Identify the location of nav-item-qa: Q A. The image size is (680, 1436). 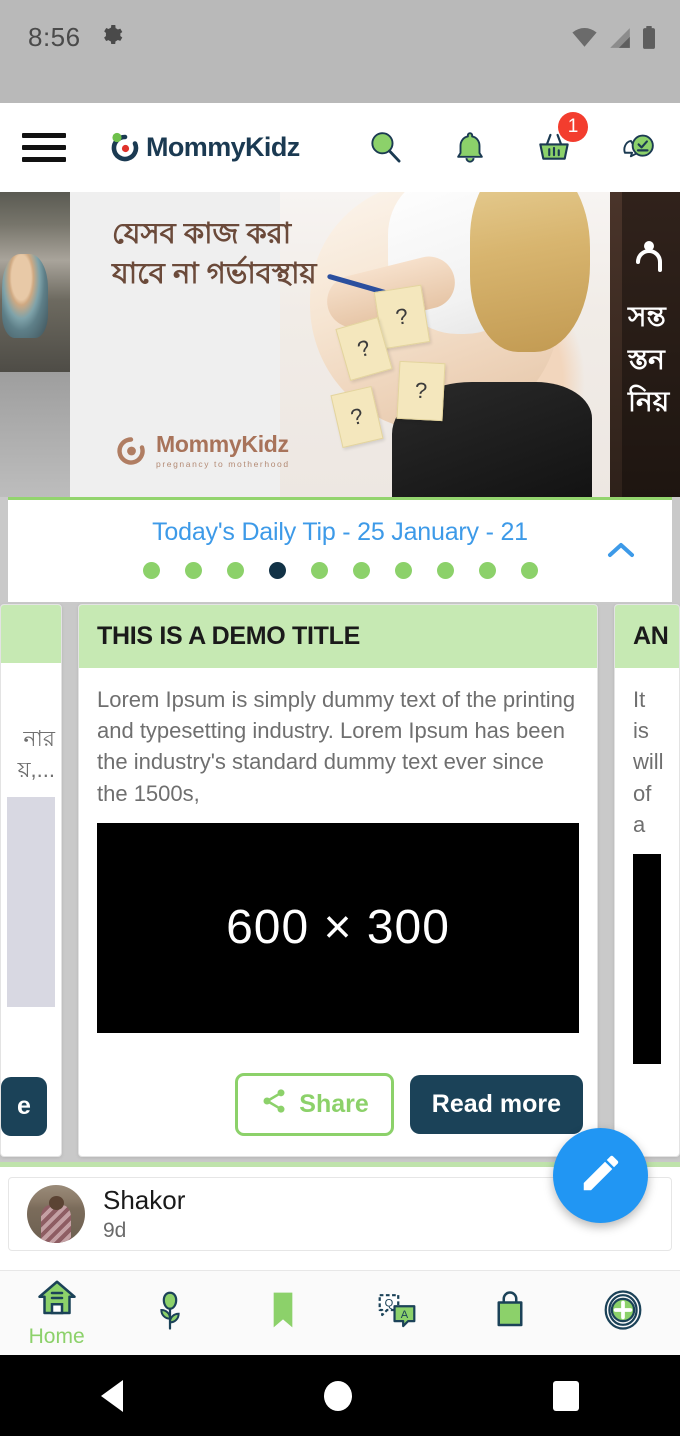
(397, 1313).